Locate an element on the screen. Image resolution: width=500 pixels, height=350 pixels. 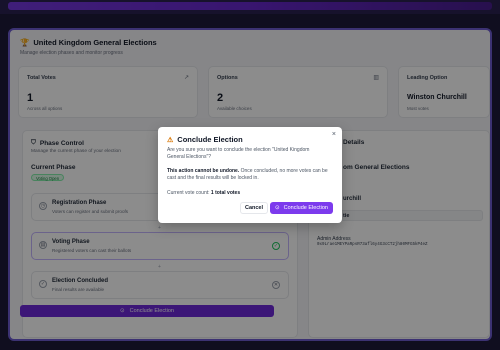
close-icon: × is located at coordinates (334, 134).